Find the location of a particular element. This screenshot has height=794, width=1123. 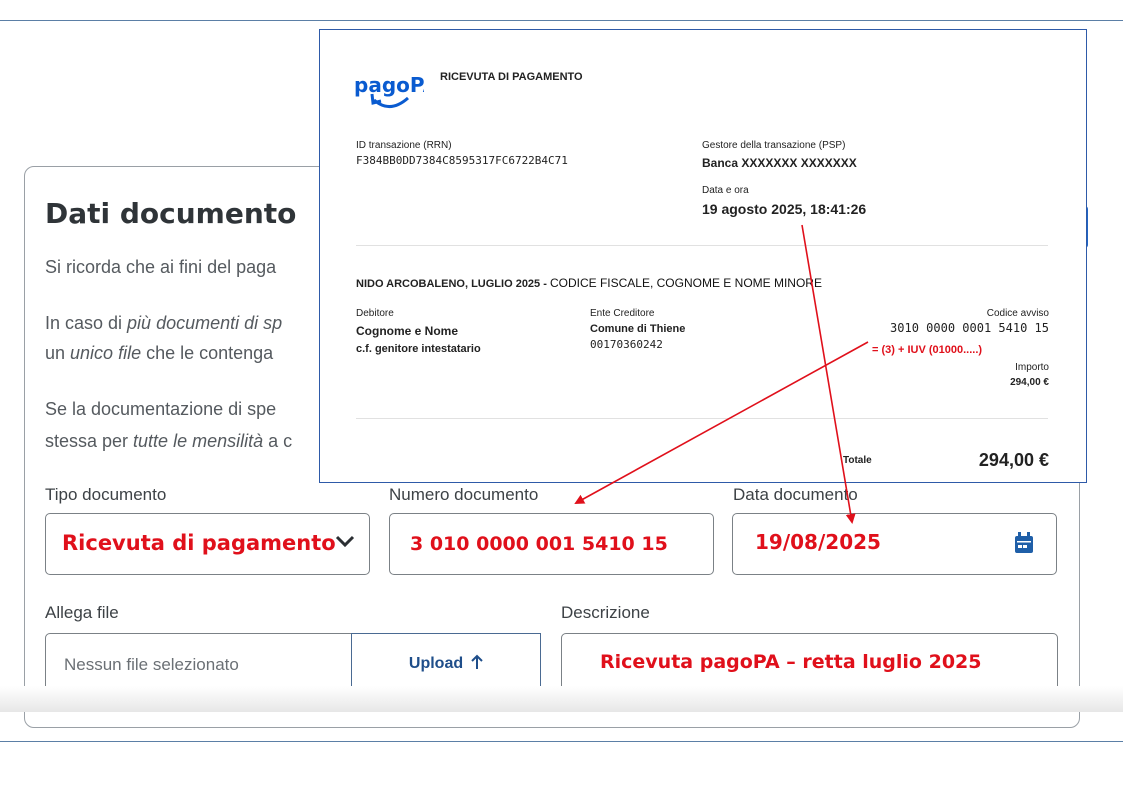

avviso-value: 3010 0000 0001 5410 15 is located at coordinates (969, 328).